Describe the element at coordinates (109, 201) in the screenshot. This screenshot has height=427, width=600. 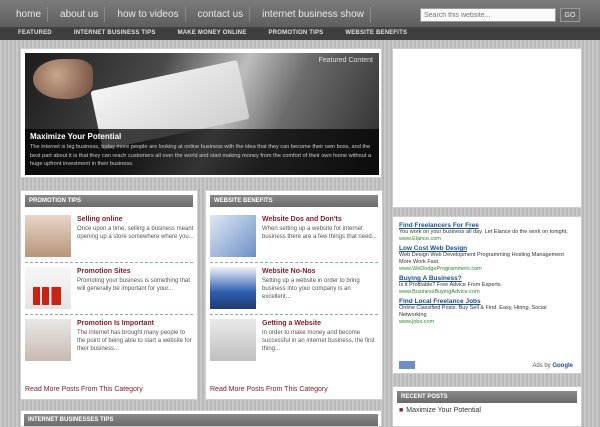
I see `promotion-tips-heading: PROMOTION TIPS` at that location.